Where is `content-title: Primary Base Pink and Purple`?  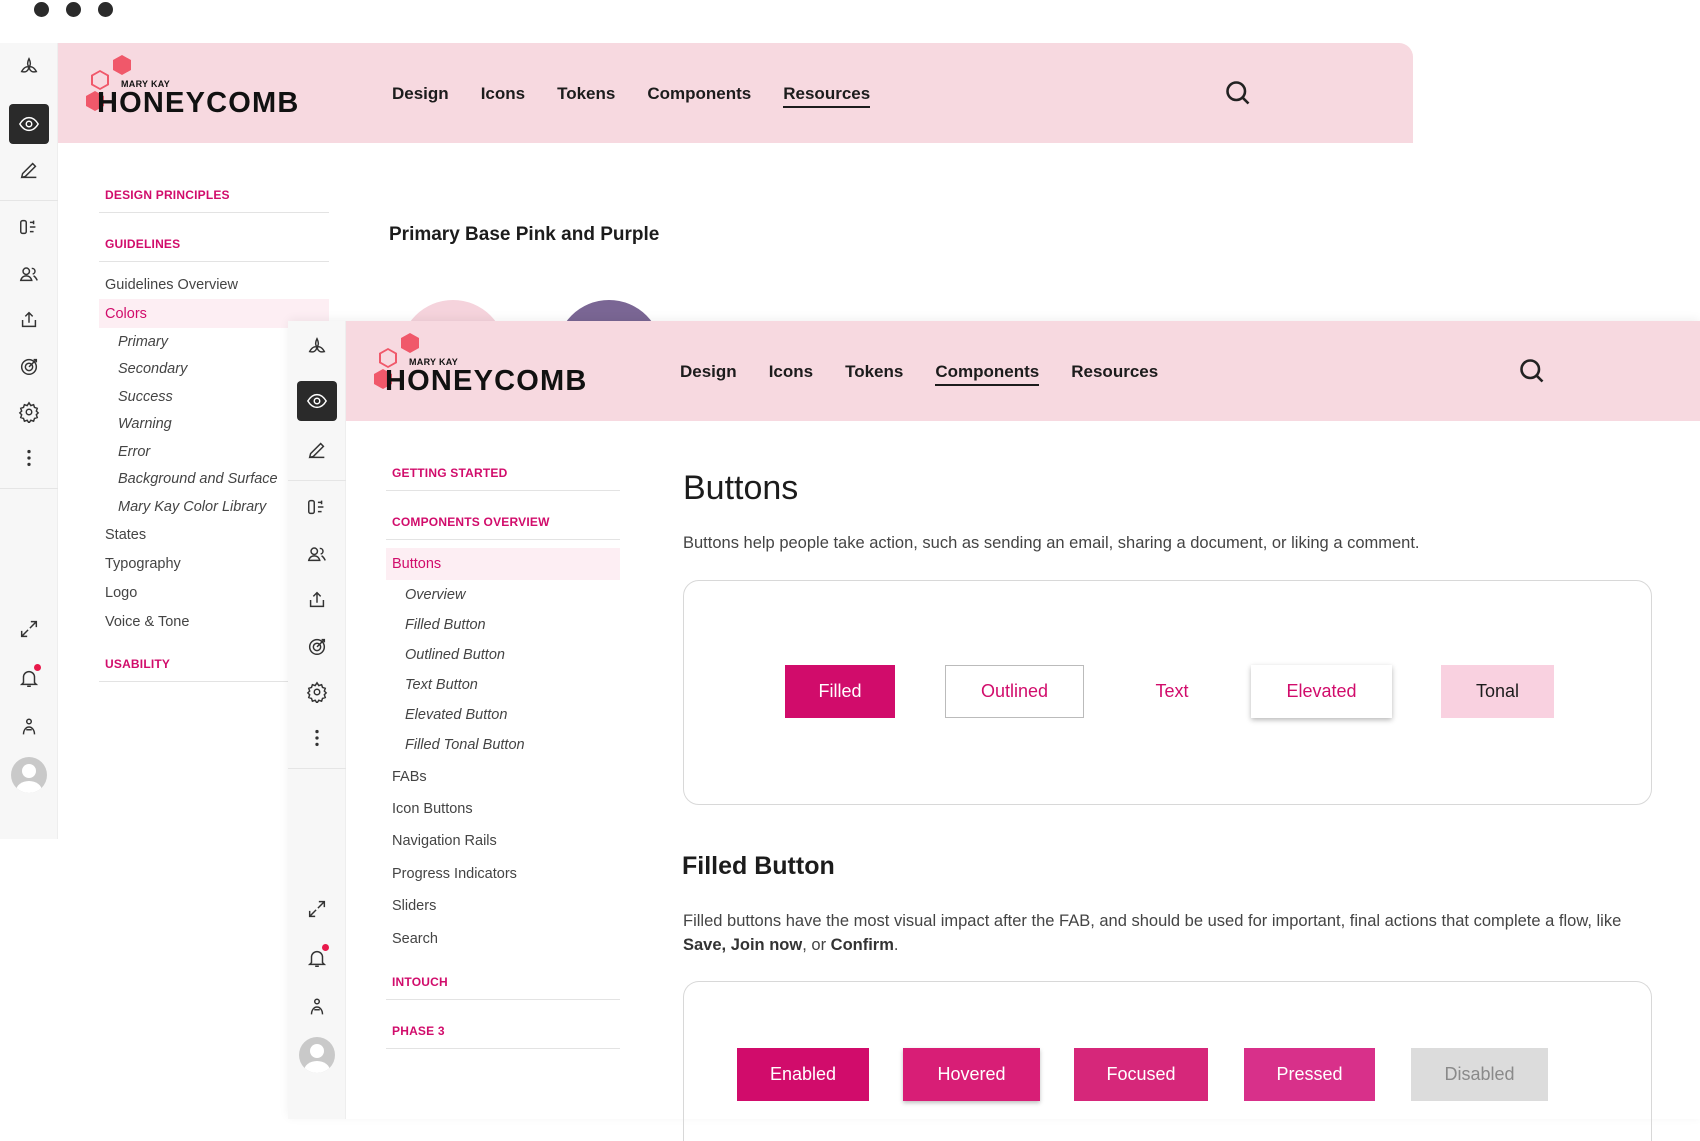 content-title: Primary Base Pink and Purple is located at coordinates (524, 234).